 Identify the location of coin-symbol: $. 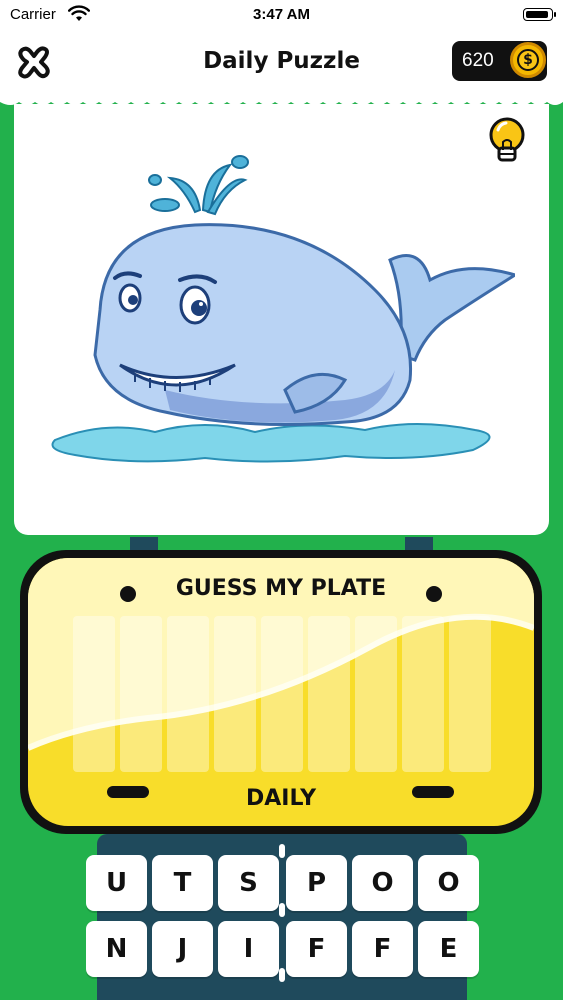
(528, 60).